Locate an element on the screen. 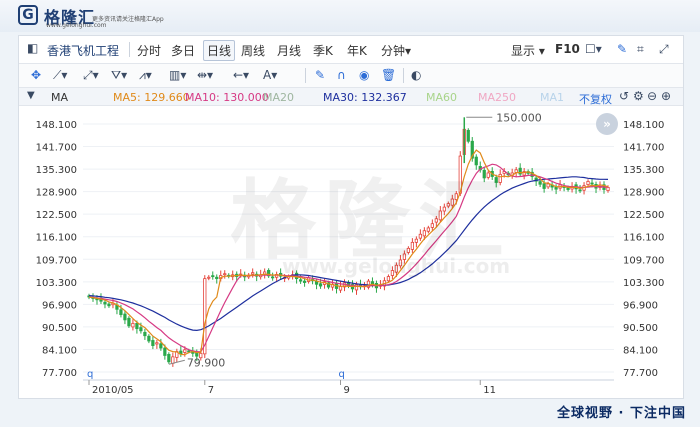  collapse-icon: ▼ is located at coordinates (31, 95).